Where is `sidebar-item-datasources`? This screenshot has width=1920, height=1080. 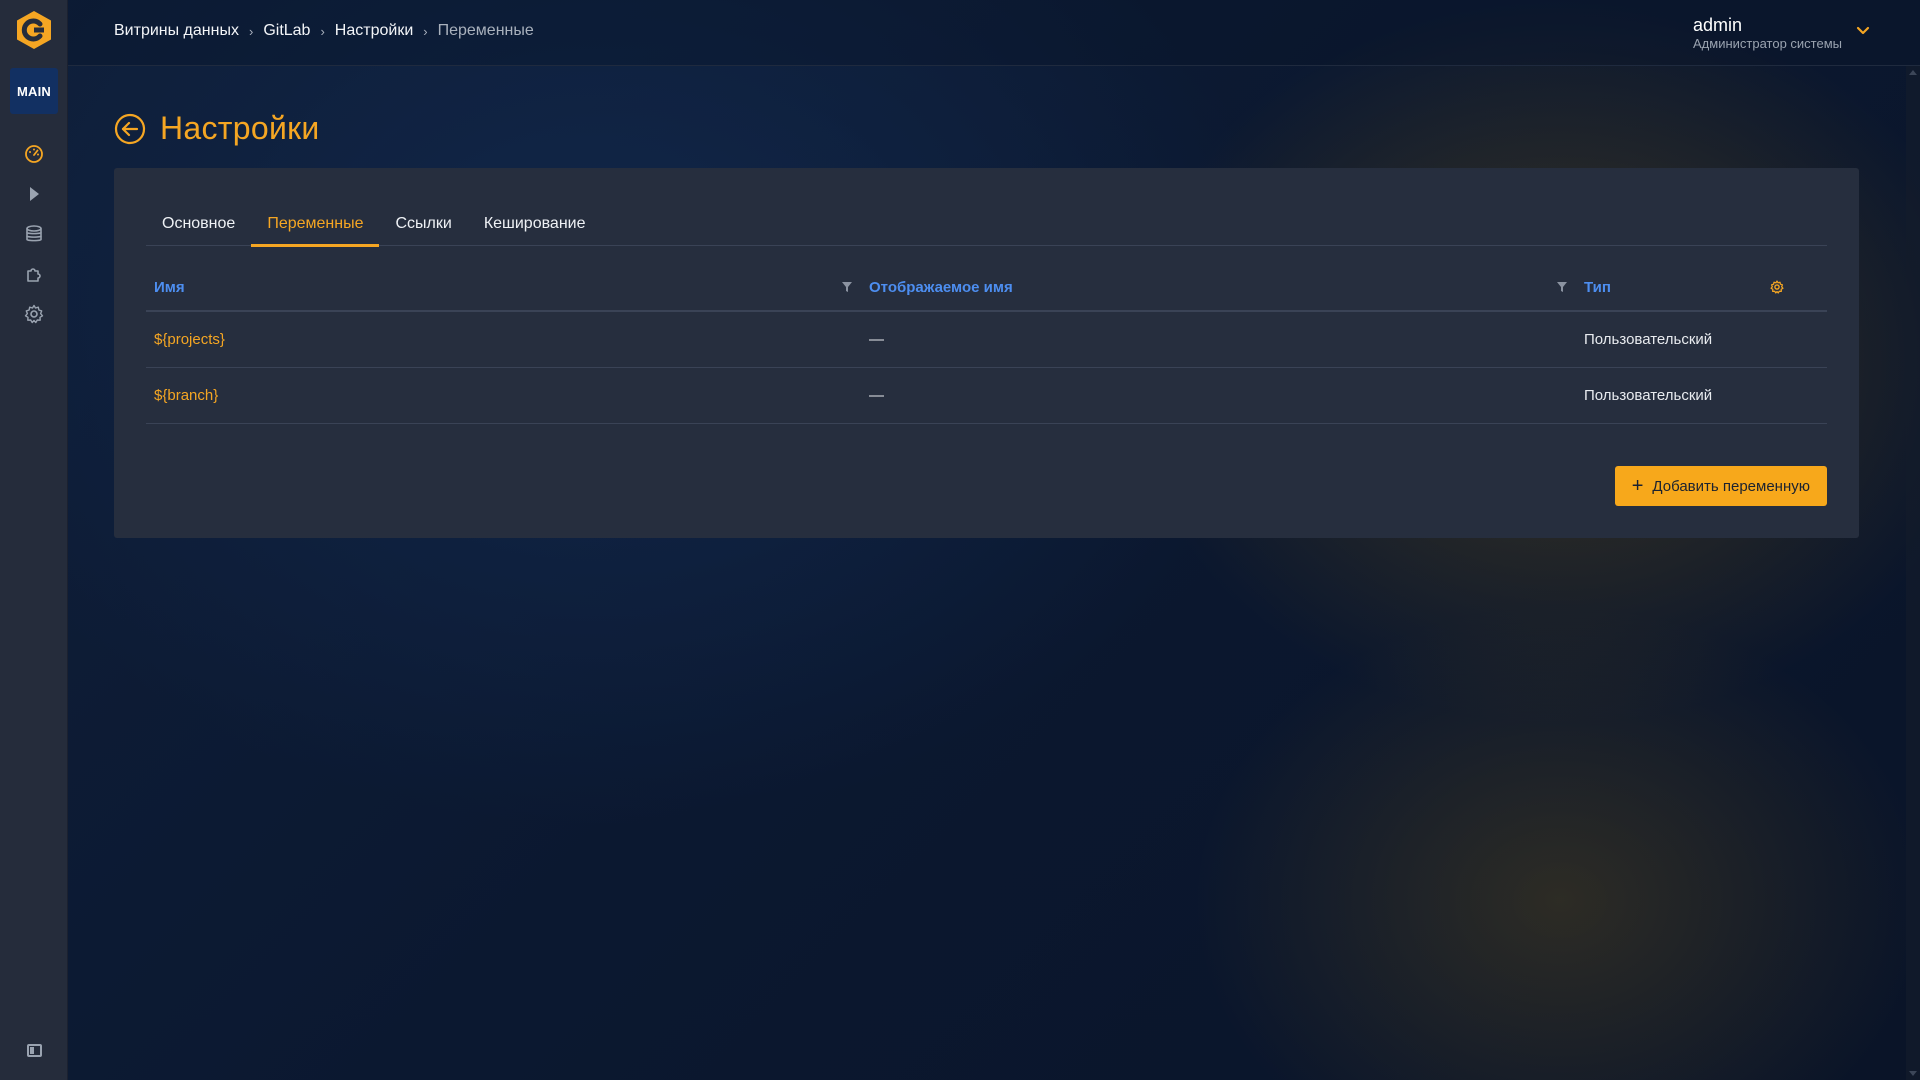
sidebar-item-datasources is located at coordinates (34, 234).